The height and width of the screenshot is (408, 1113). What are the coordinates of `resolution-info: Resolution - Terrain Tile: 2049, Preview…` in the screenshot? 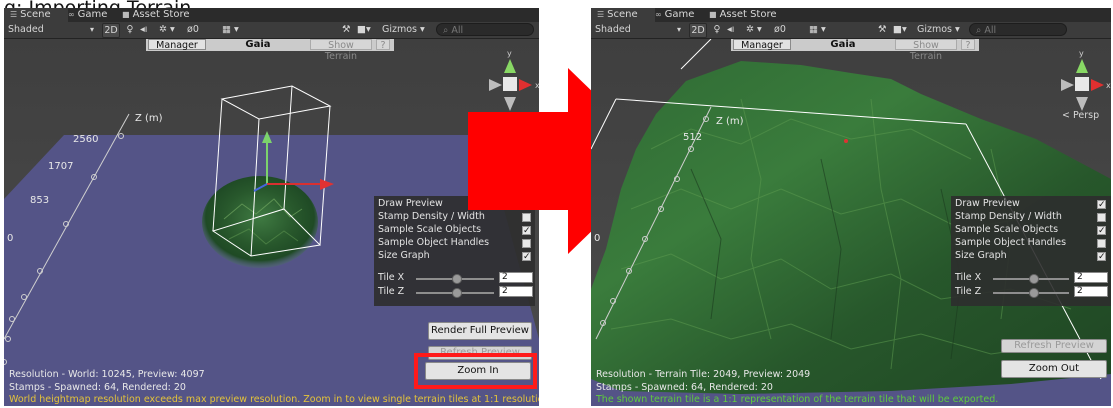 It's located at (703, 374).